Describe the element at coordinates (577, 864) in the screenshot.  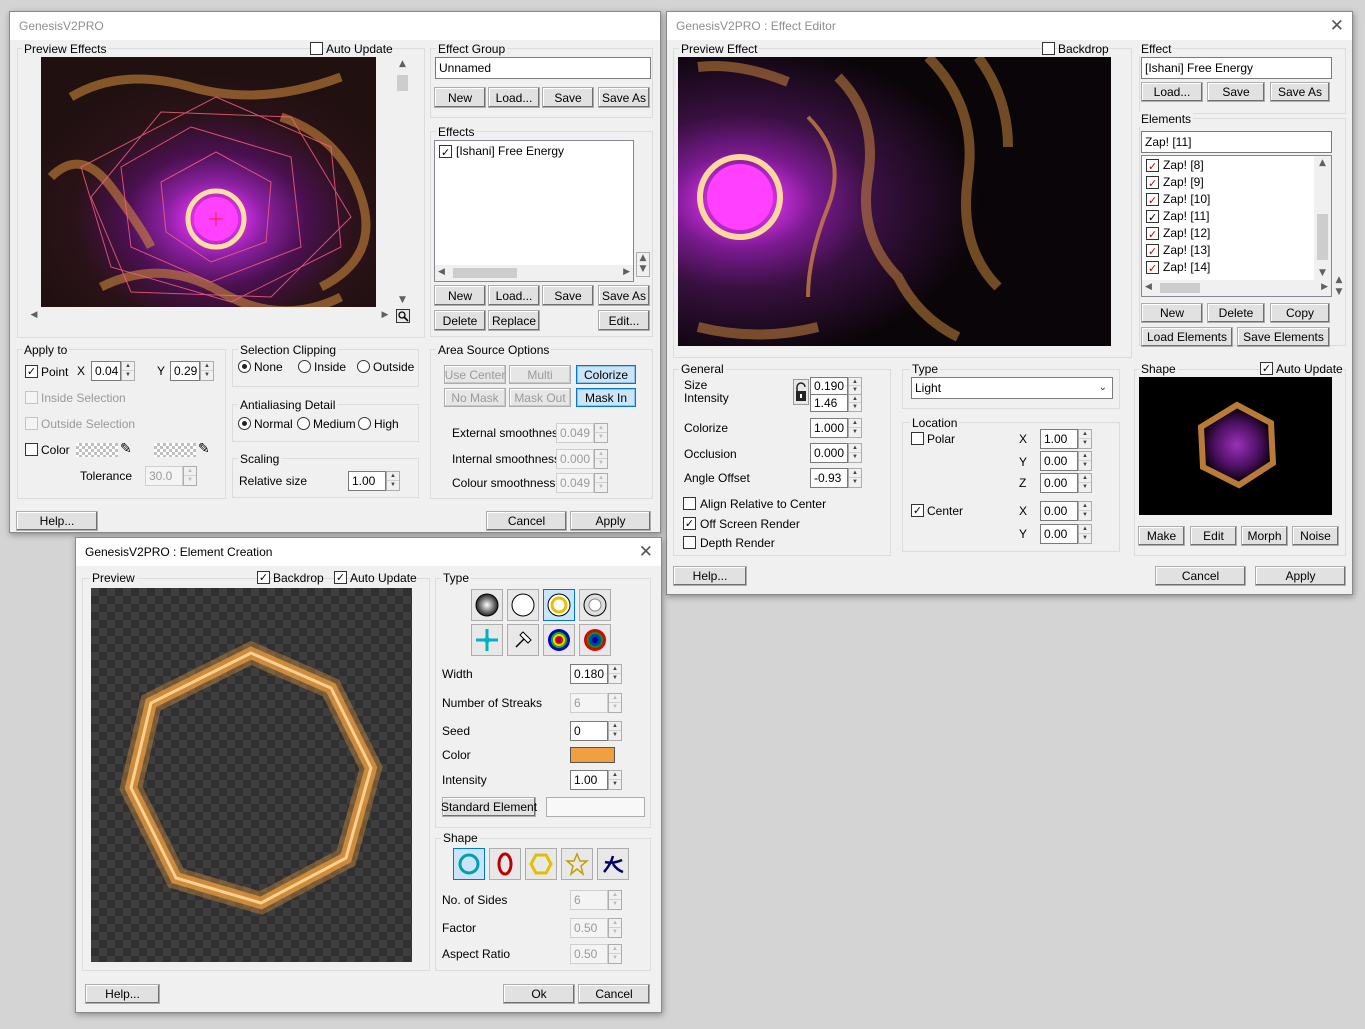
I see `shape-star-button` at that location.